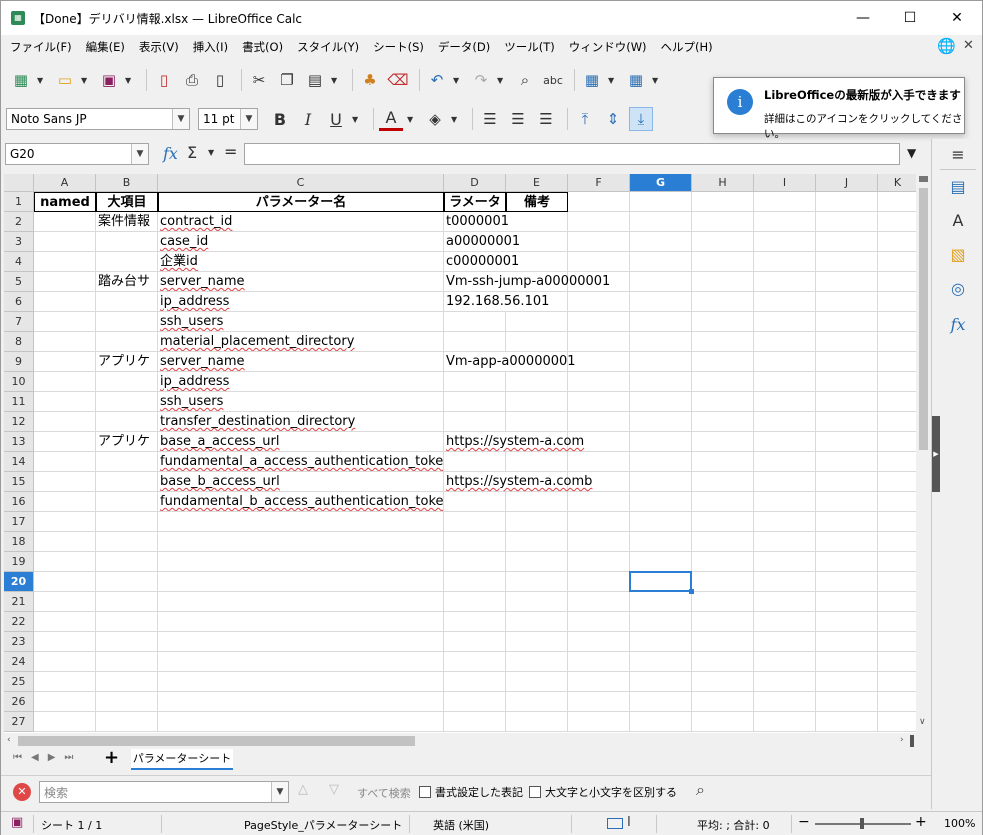  What do you see at coordinates (537, 682) in the screenshot?
I see `cell-e25` at bounding box center [537, 682].